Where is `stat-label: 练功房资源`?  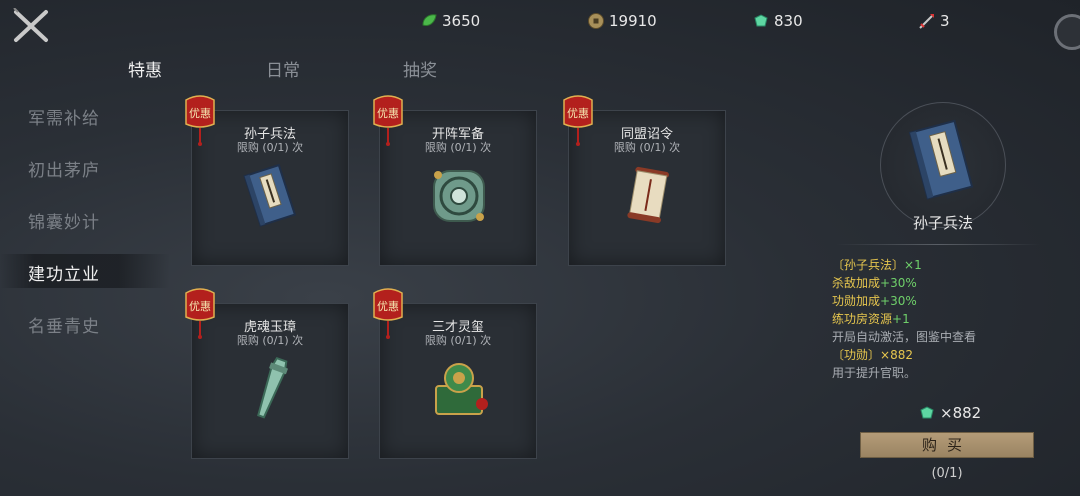 stat-label: 练功房资源 is located at coordinates (862, 319).